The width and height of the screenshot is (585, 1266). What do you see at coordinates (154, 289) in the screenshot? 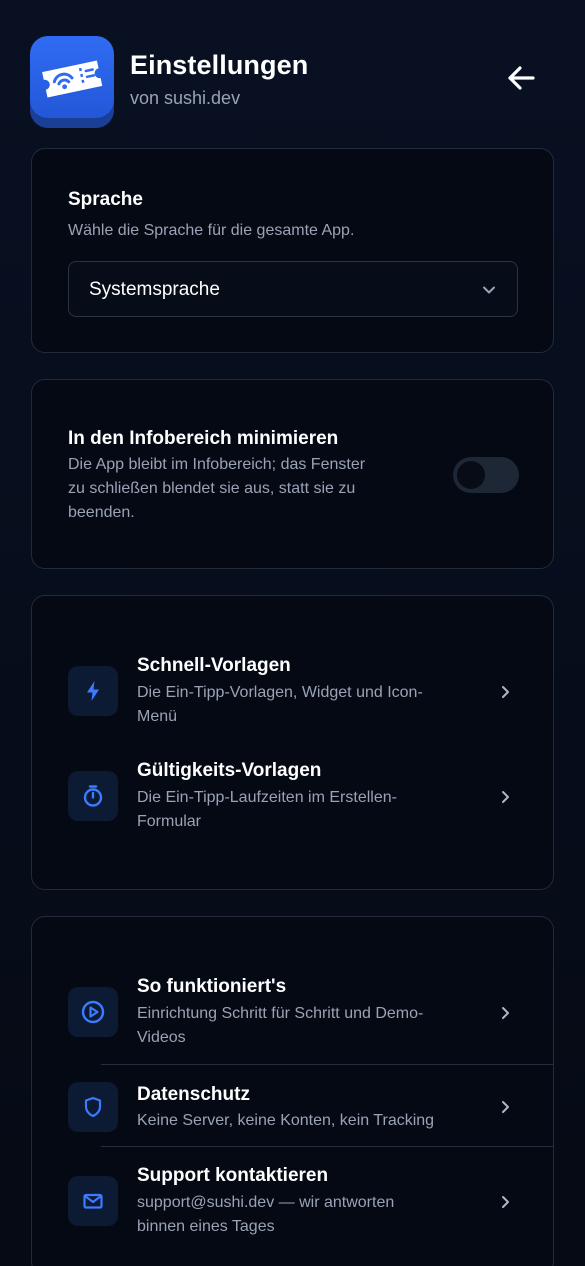
I see `language-select-value: Systemsprache` at bounding box center [154, 289].